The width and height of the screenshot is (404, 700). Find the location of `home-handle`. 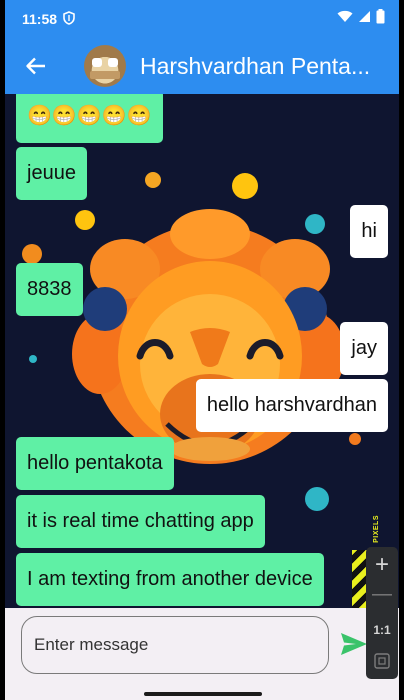

home-handle is located at coordinates (203, 694).